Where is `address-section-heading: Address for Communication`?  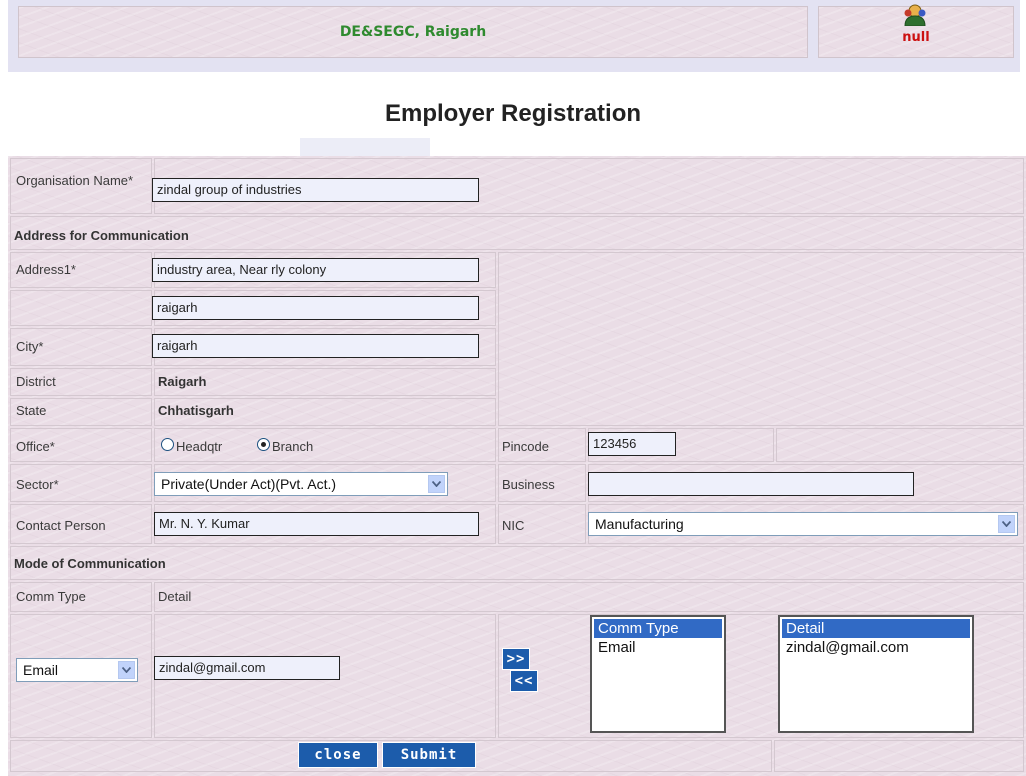
address-section-heading: Address for Communication is located at coordinates (101, 235).